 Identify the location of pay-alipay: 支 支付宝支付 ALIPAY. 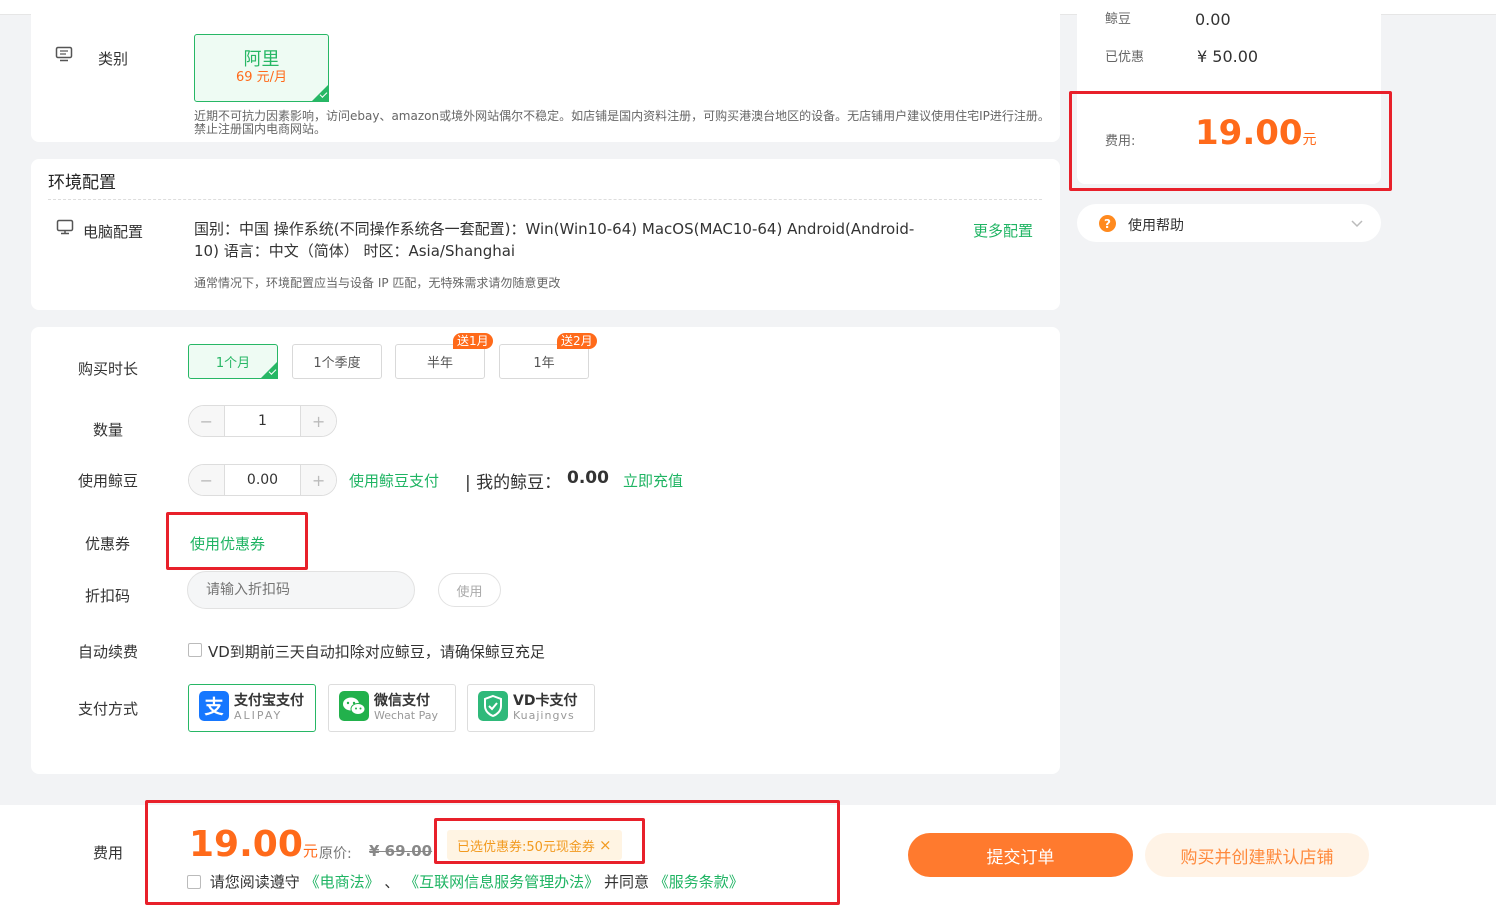
(252, 708).